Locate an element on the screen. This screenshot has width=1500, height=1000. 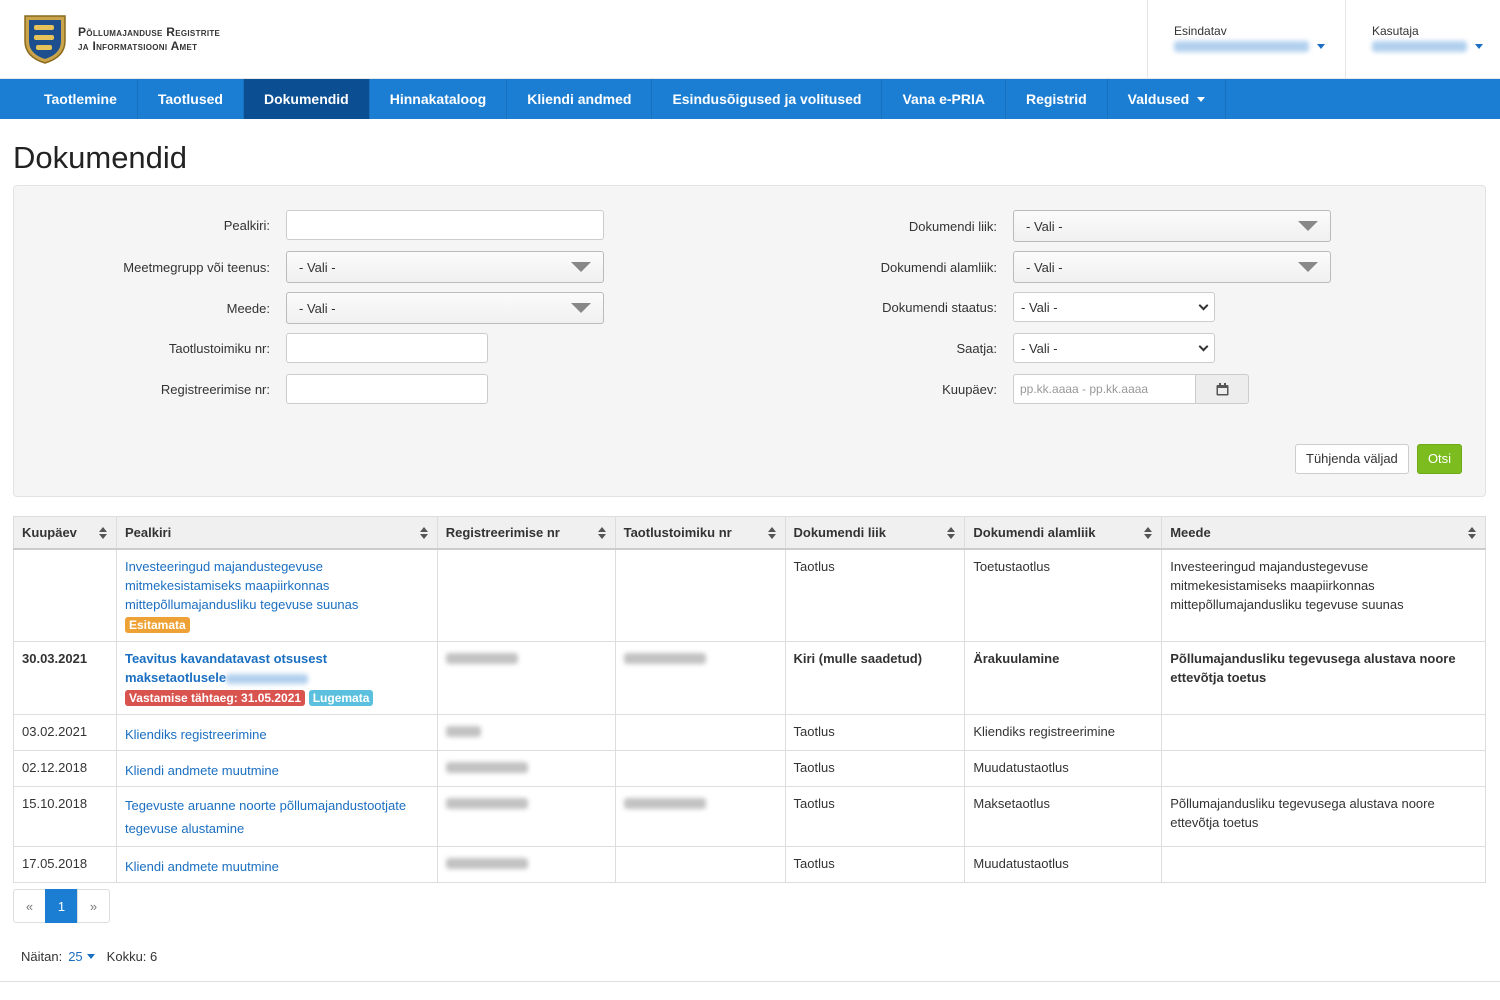
represented-value is located at coordinates (1259, 46).